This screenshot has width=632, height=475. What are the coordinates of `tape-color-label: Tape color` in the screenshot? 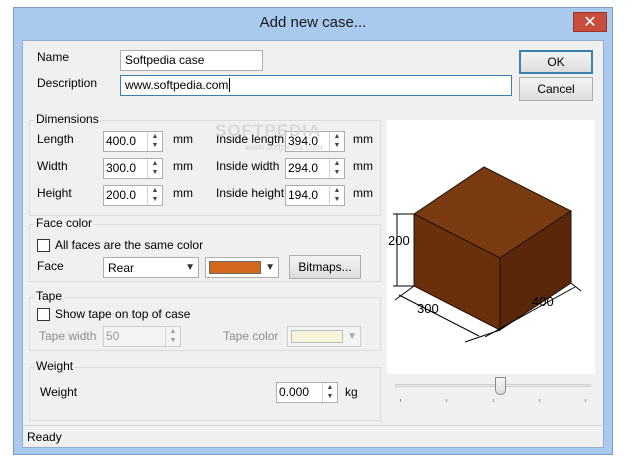 It's located at (251, 336).